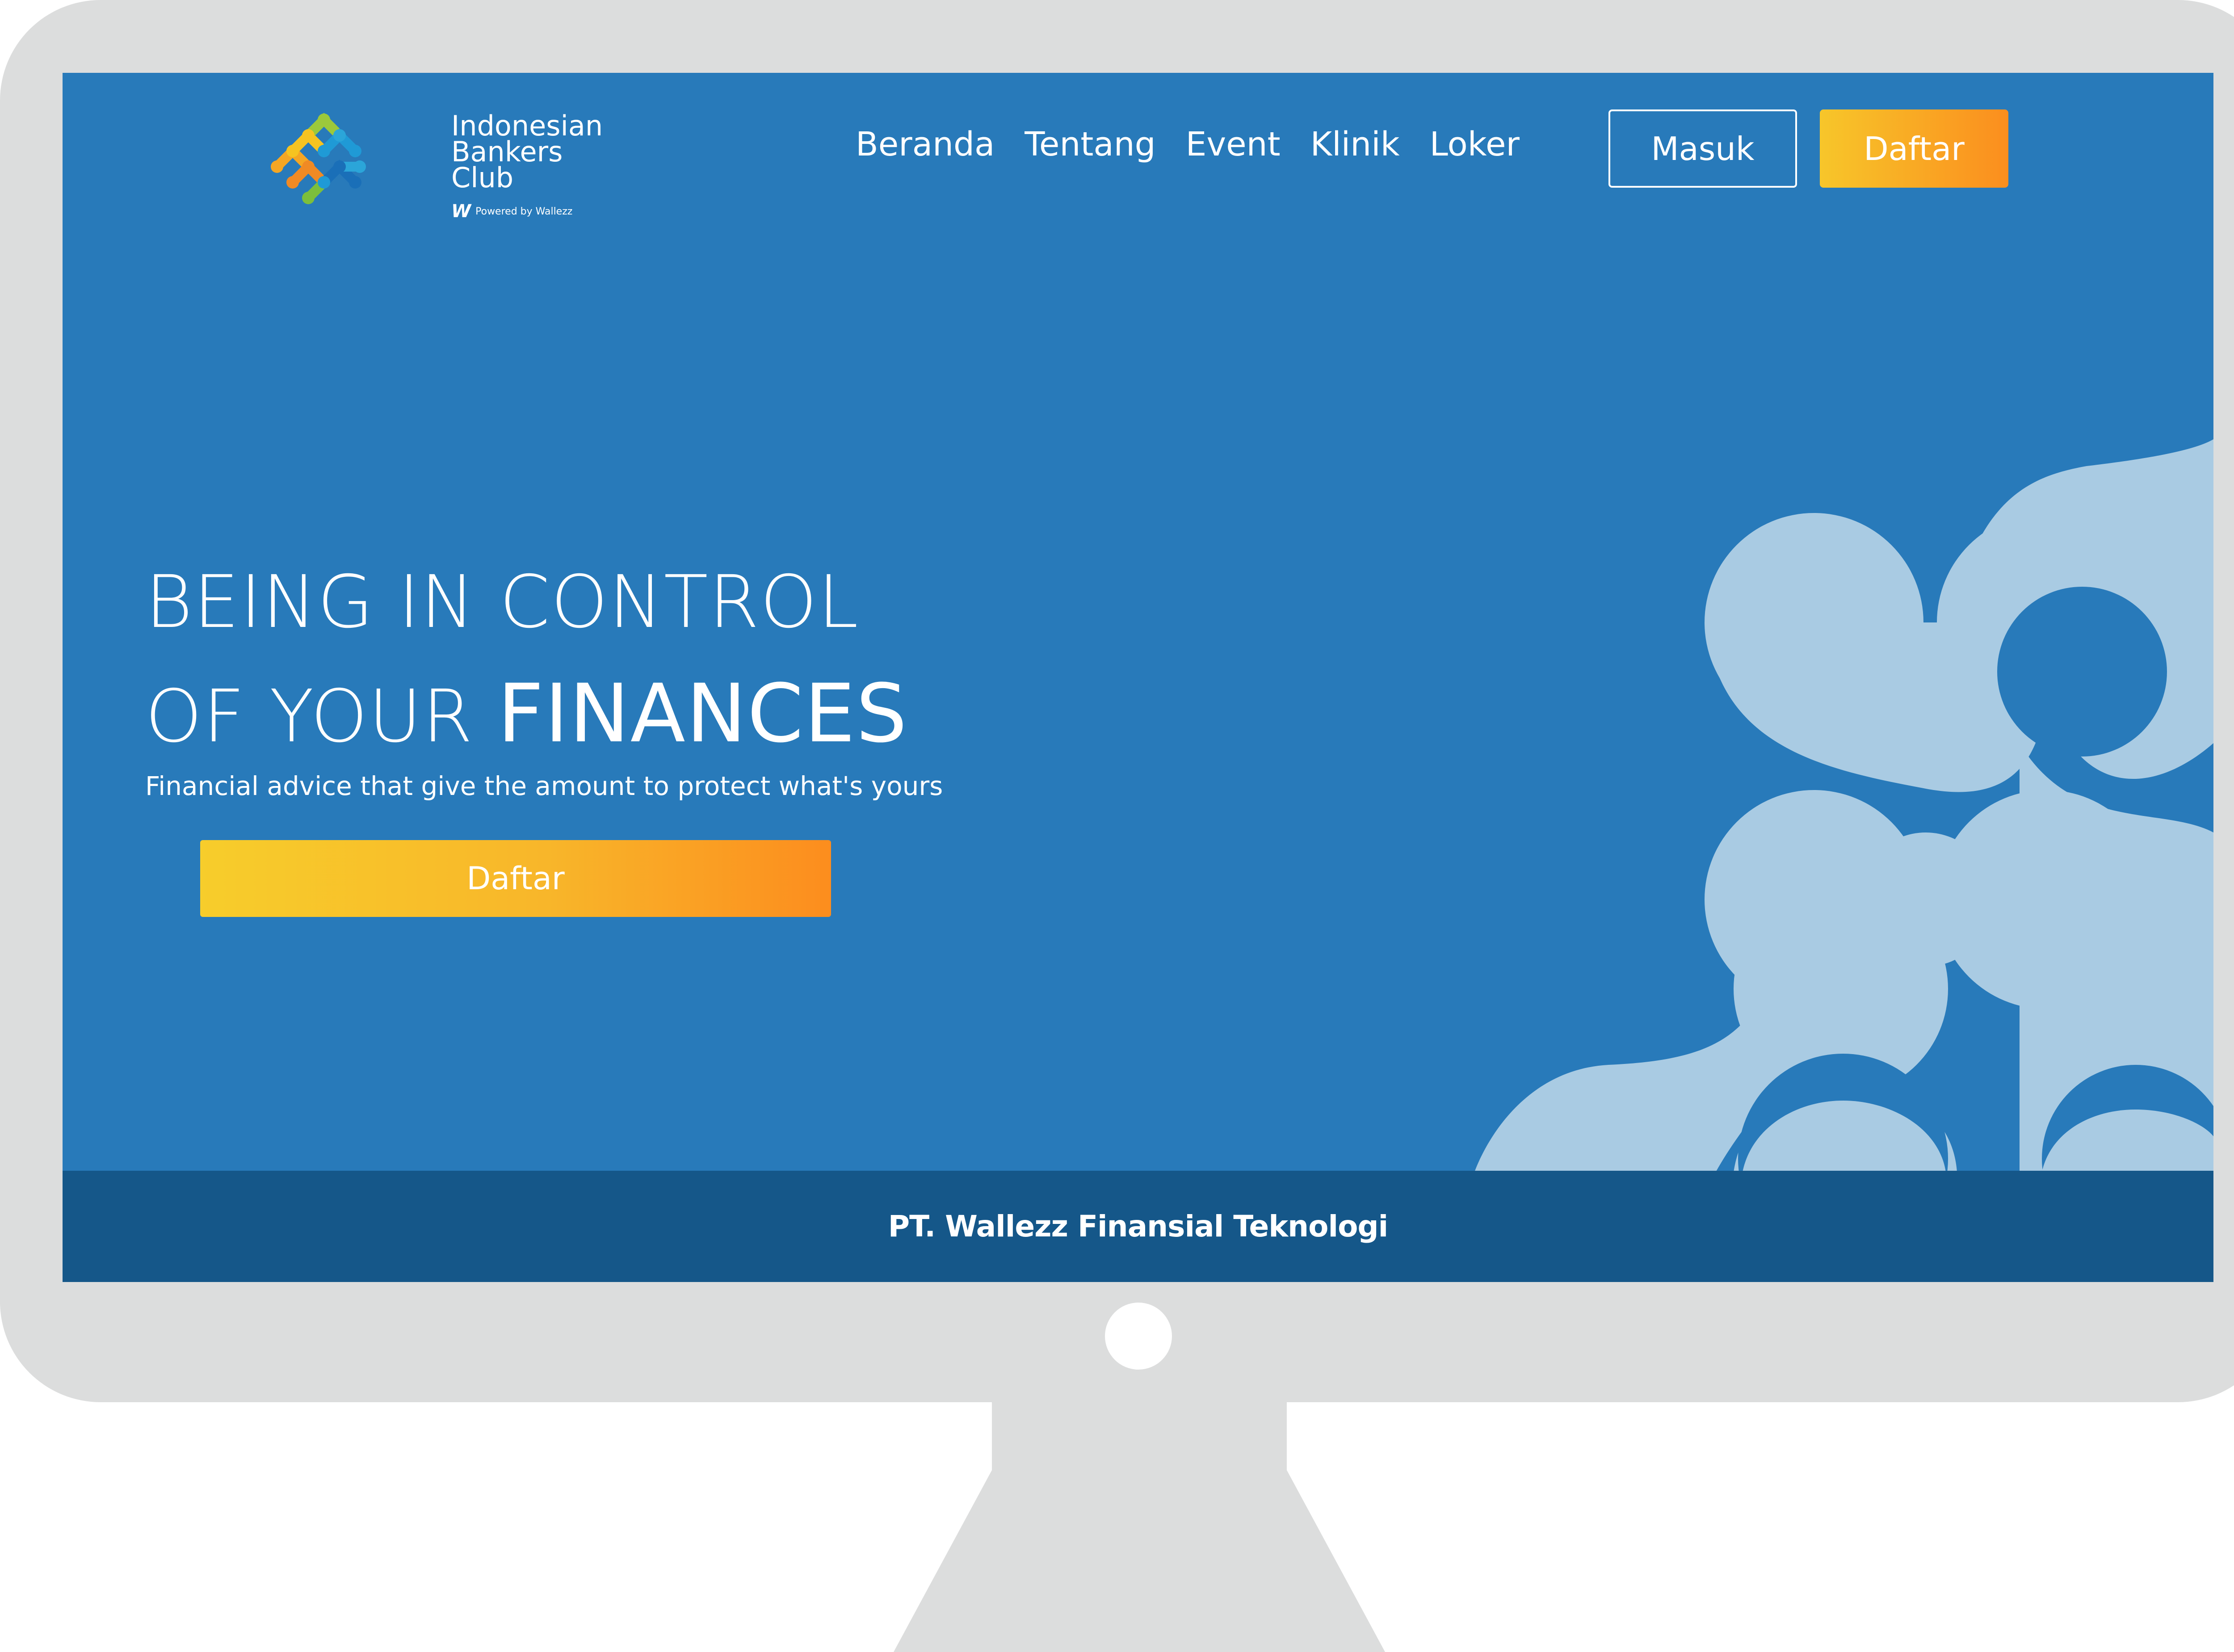 The width and height of the screenshot is (2234, 1652). Describe the element at coordinates (1702, 148) in the screenshot. I see `login-button: Masuk` at that location.